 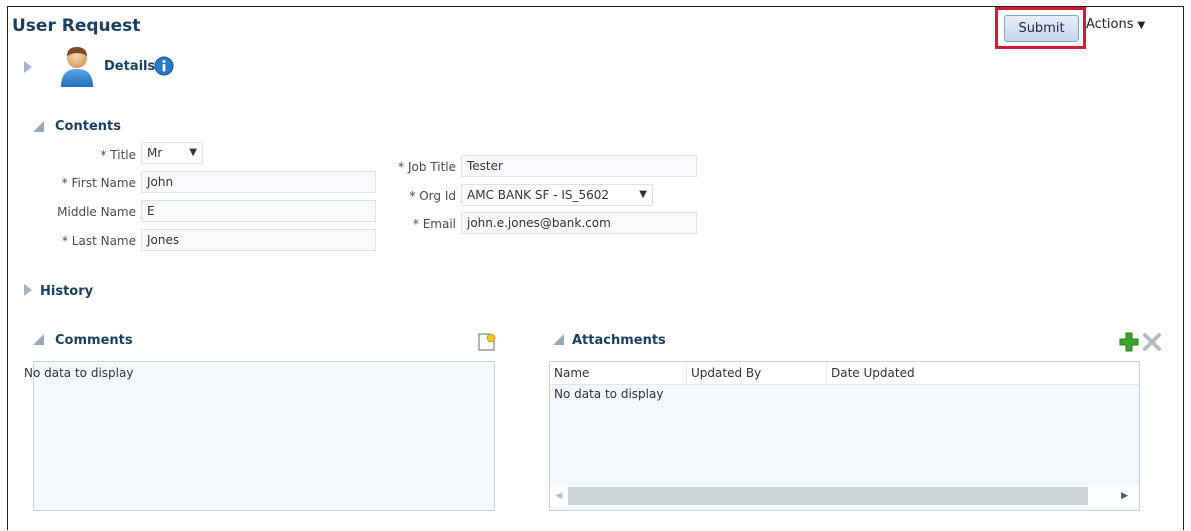 I want to click on scroll-left-icon: ◀, so click(x=559, y=496).